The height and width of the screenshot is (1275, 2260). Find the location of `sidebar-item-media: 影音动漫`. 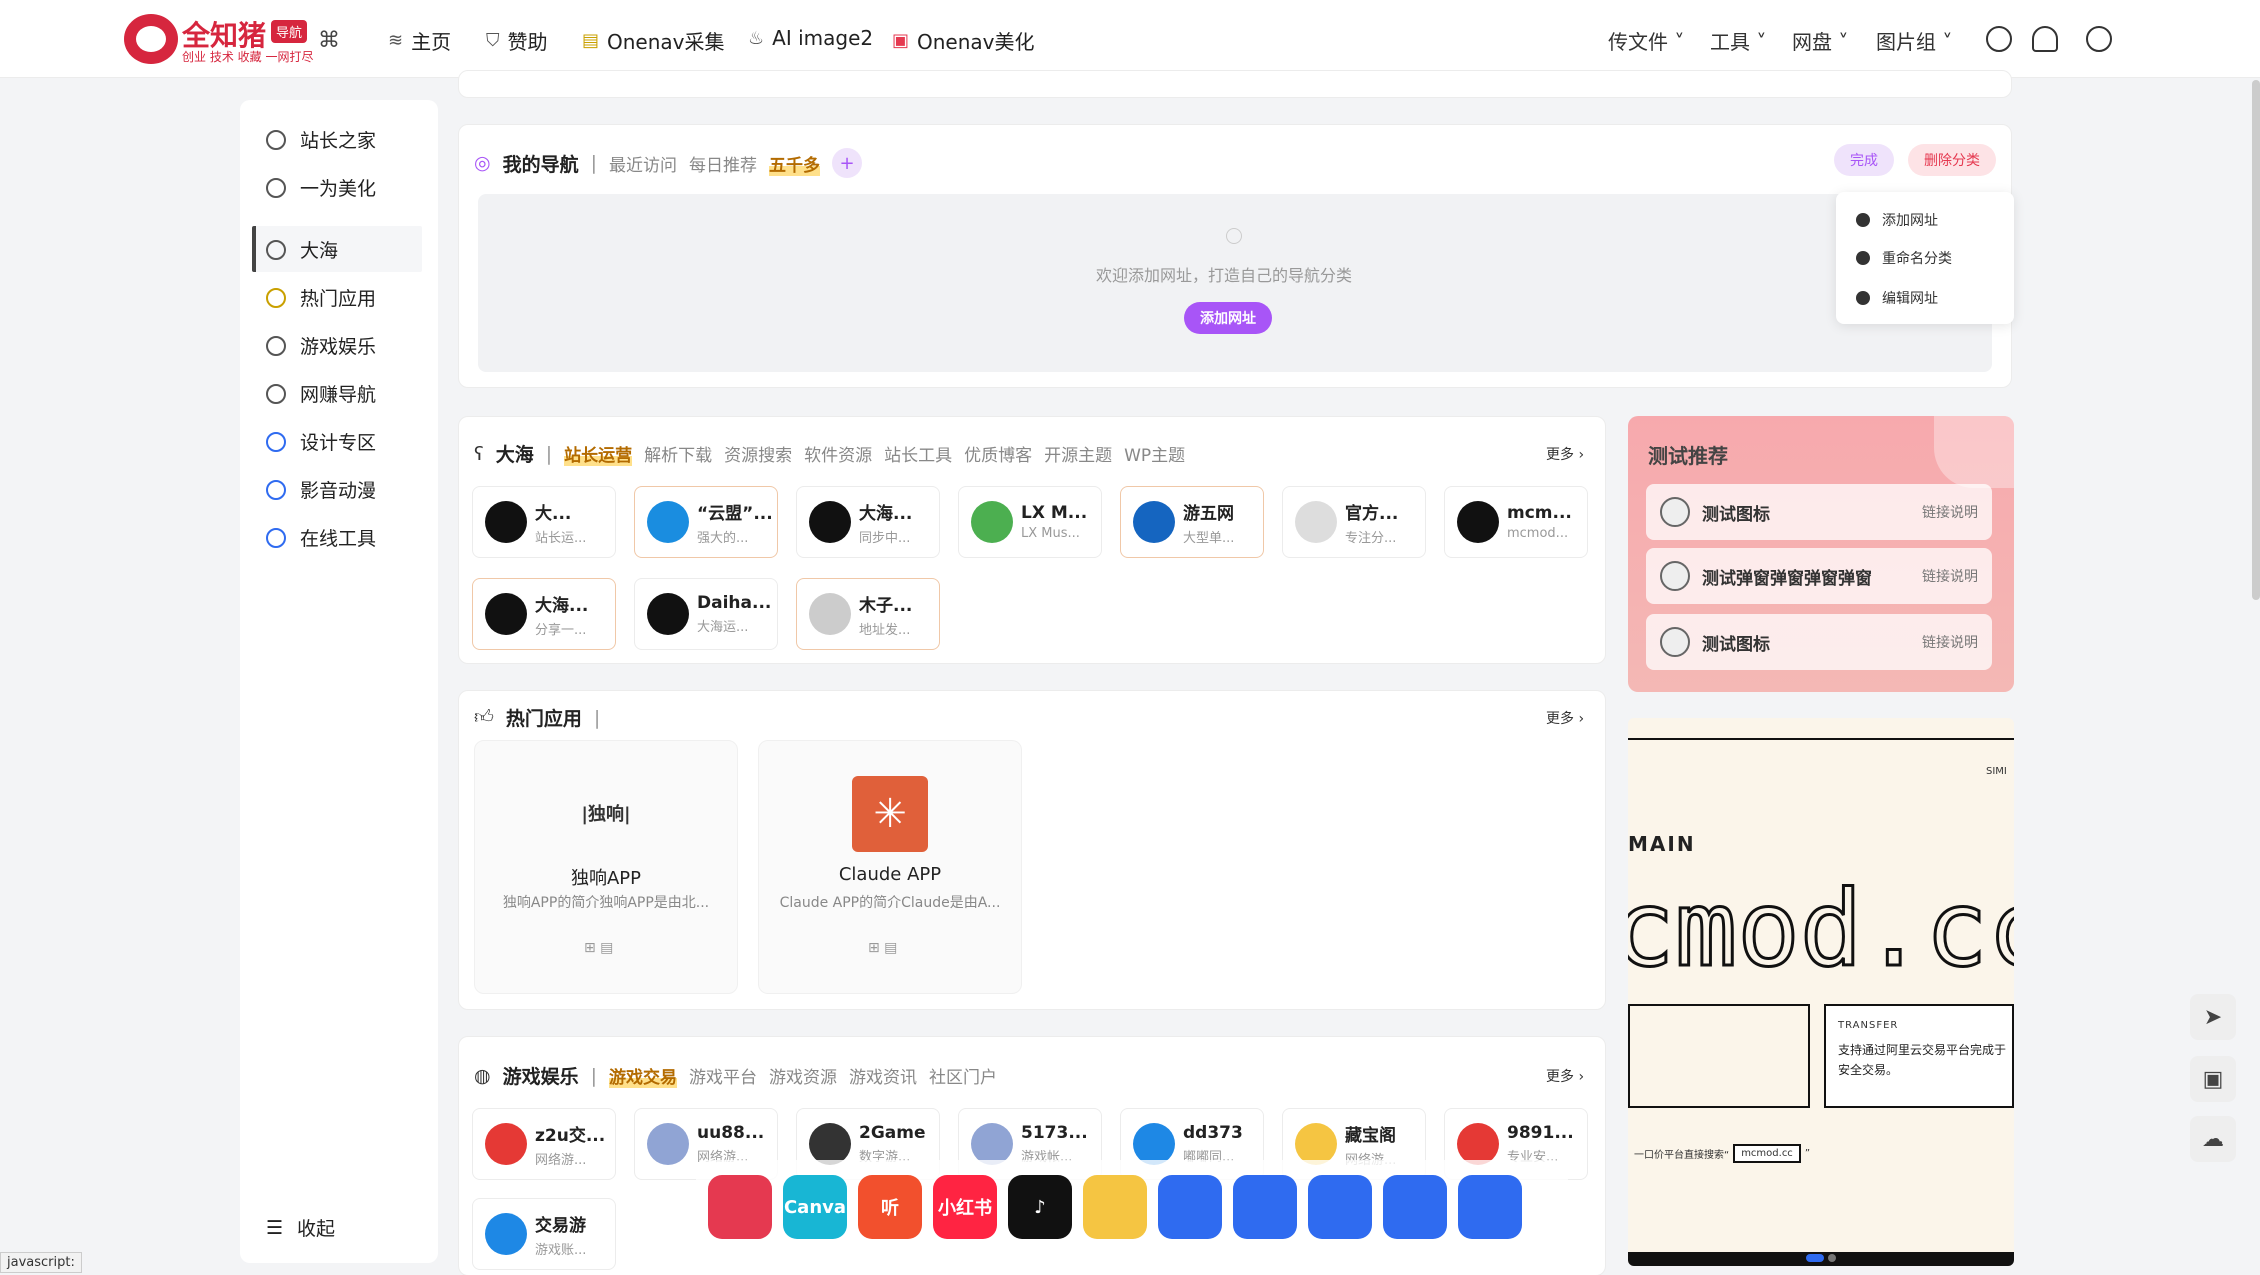

sidebar-item-media: 影音动漫 is located at coordinates (321, 489).